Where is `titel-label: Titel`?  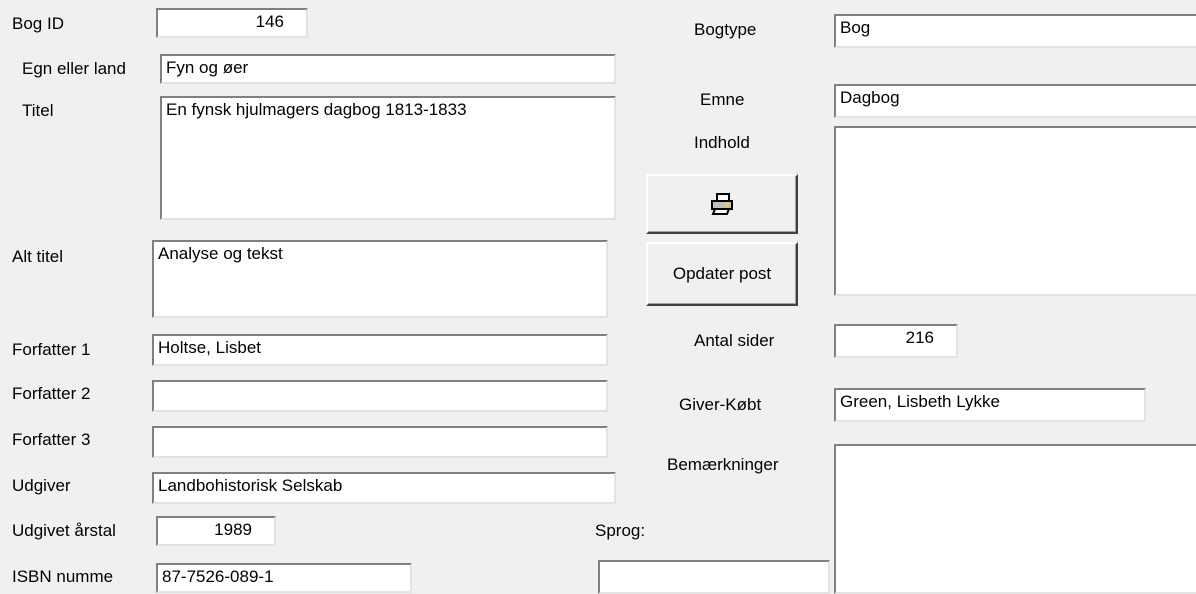 titel-label: Titel is located at coordinates (38, 110).